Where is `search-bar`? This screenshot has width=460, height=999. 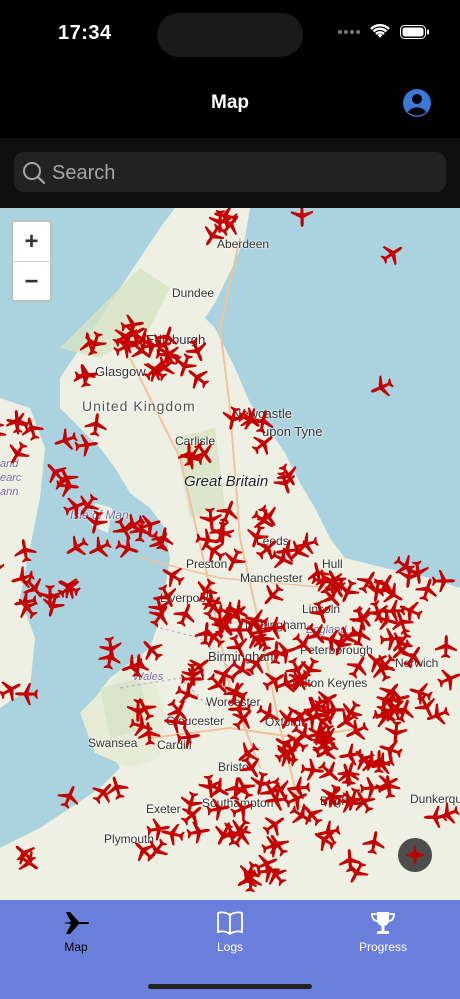
search-bar is located at coordinates (230, 173).